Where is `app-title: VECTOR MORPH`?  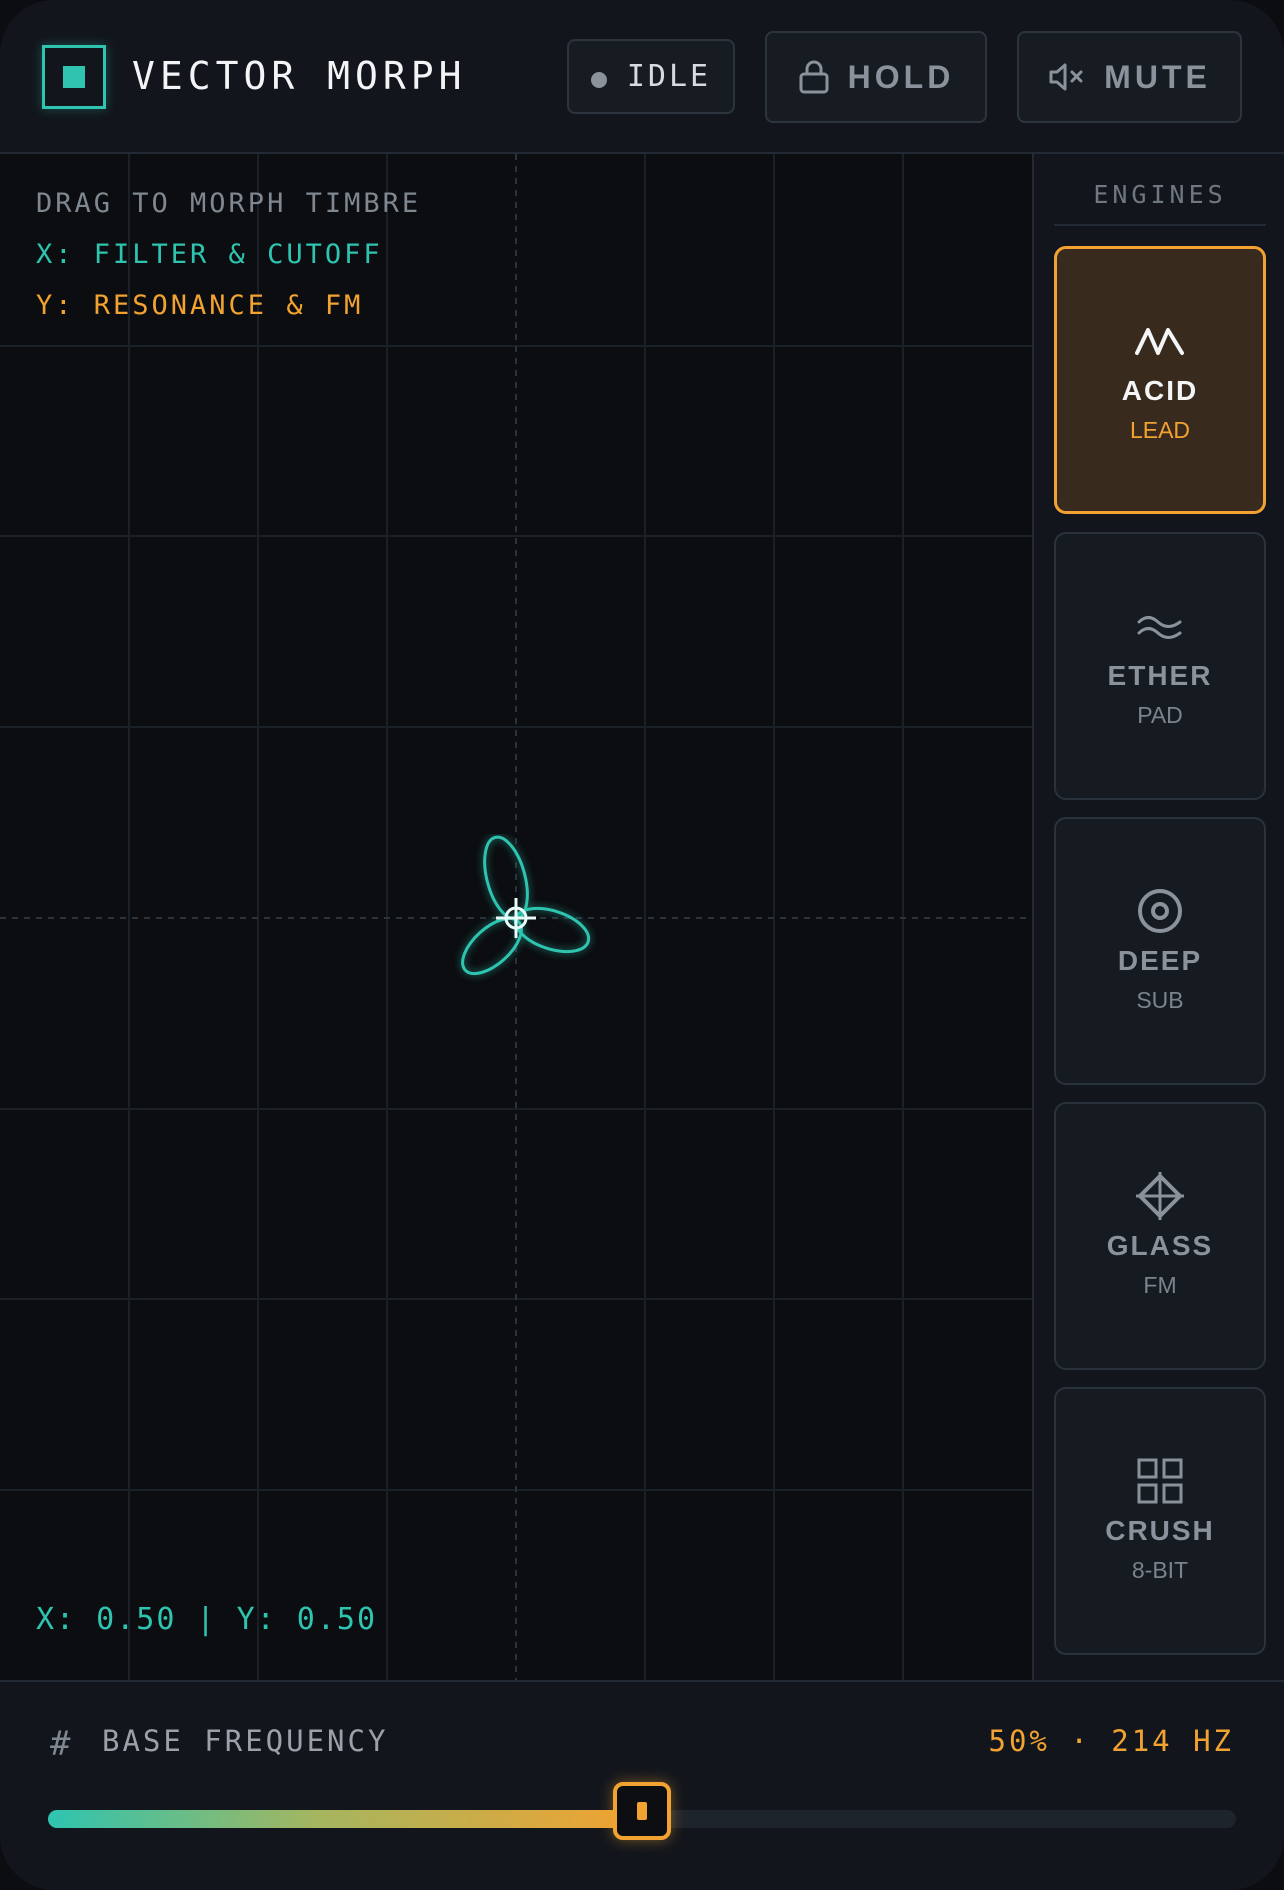
app-title: VECTOR MORPH is located at coordinates (299, 76).